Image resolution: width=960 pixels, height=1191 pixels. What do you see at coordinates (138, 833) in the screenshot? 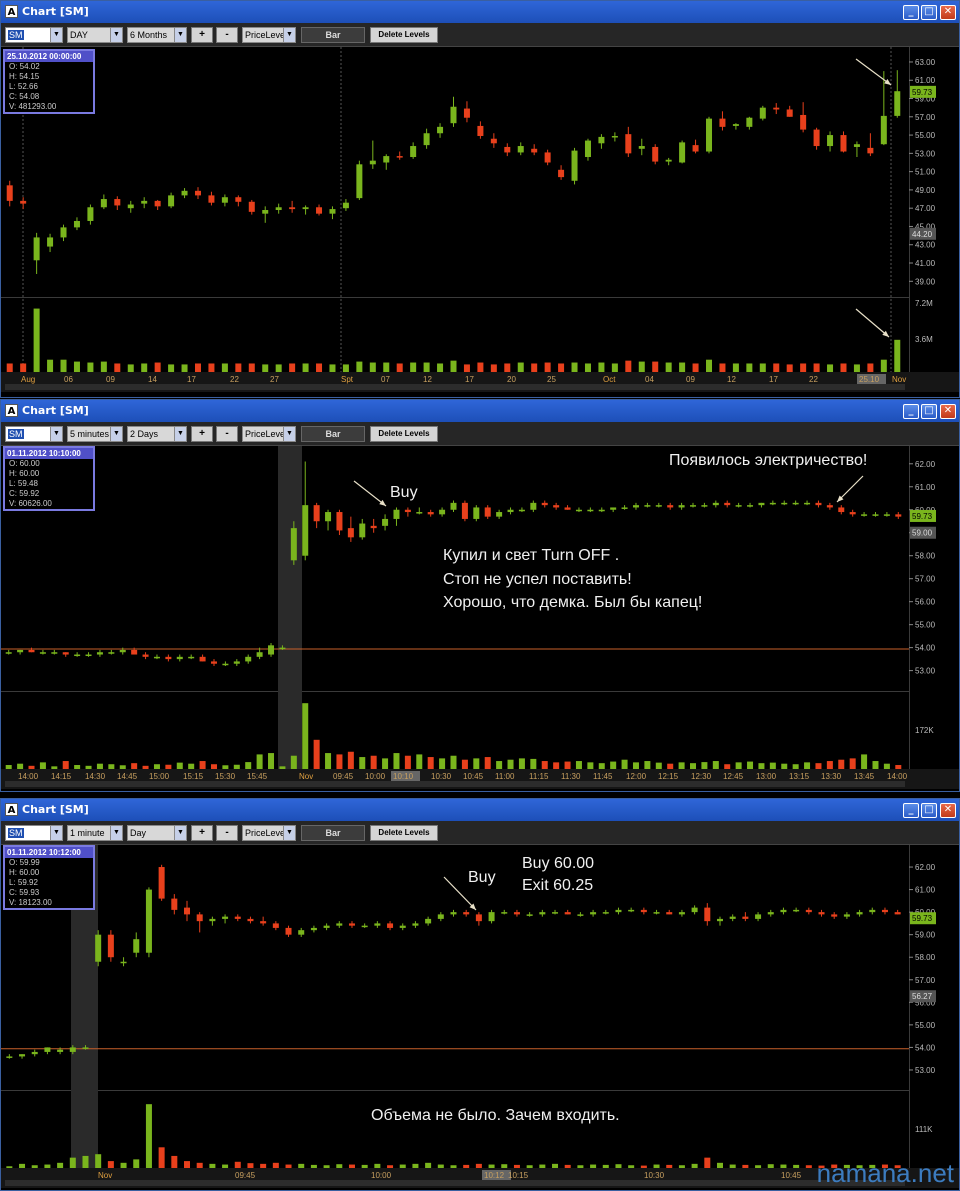
I see `range-value: Day` at bounding box center [138, 833].